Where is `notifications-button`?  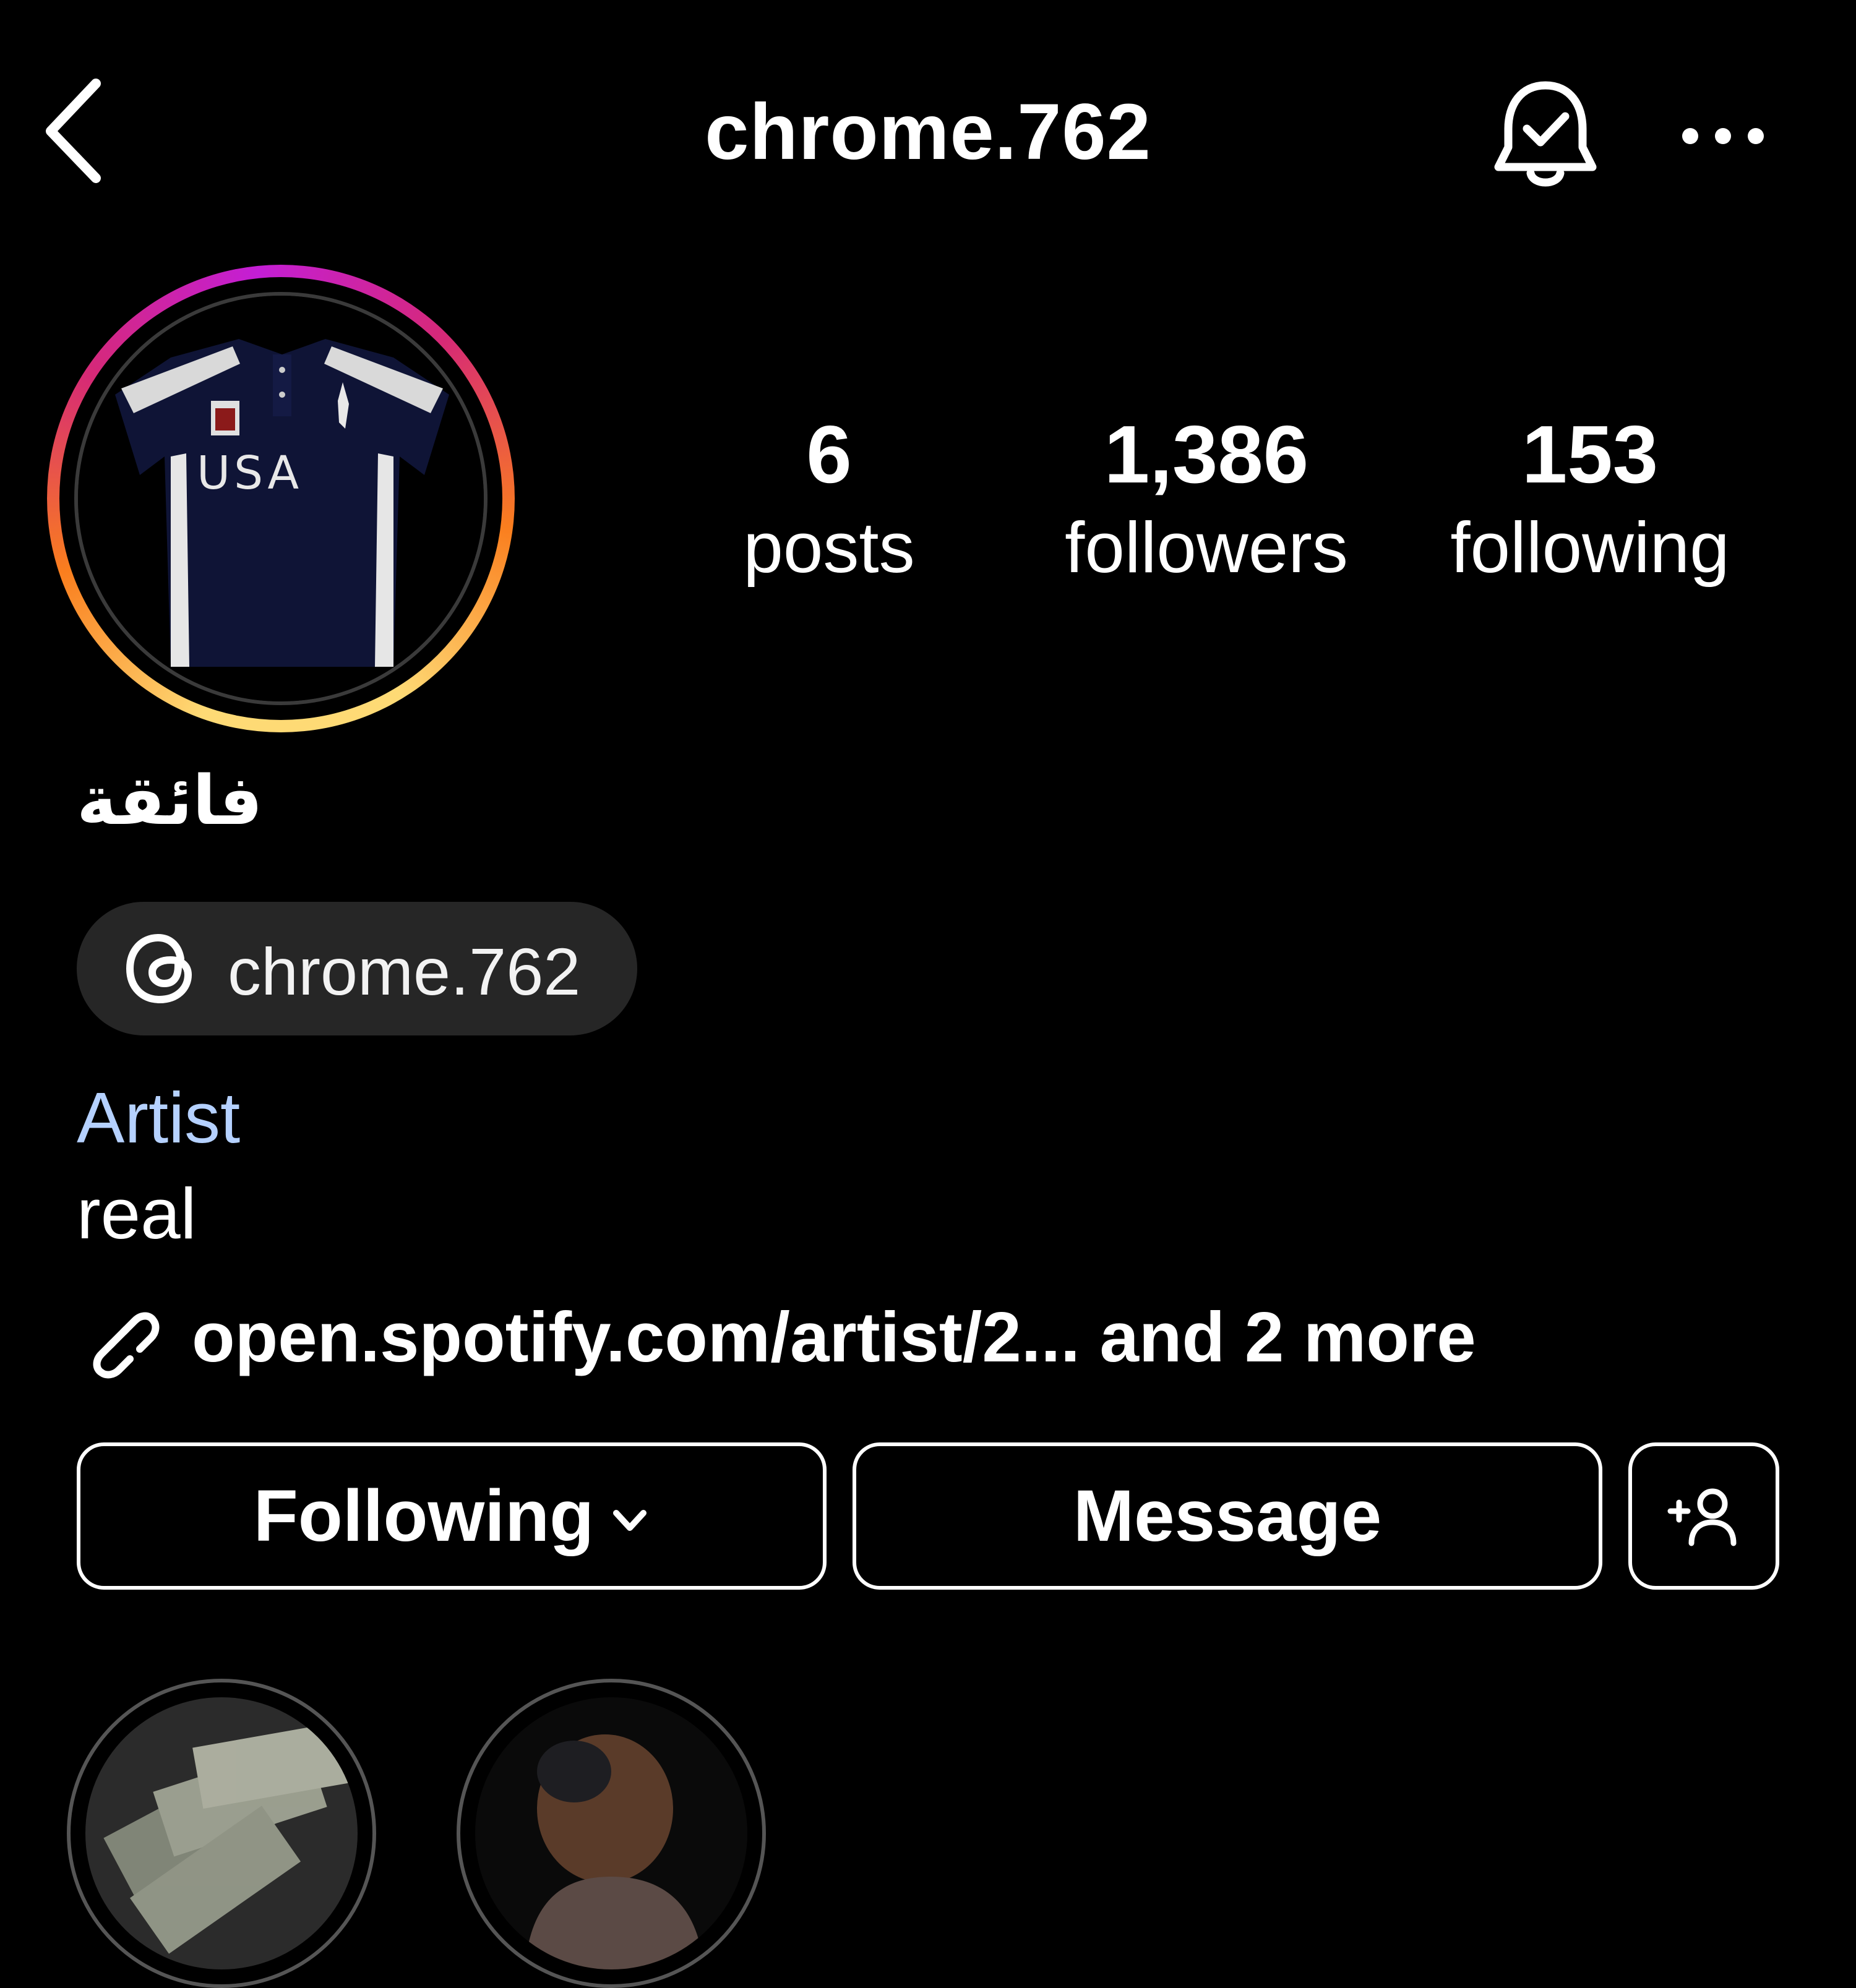
notifications-button is located at coordinates (1546, 133).